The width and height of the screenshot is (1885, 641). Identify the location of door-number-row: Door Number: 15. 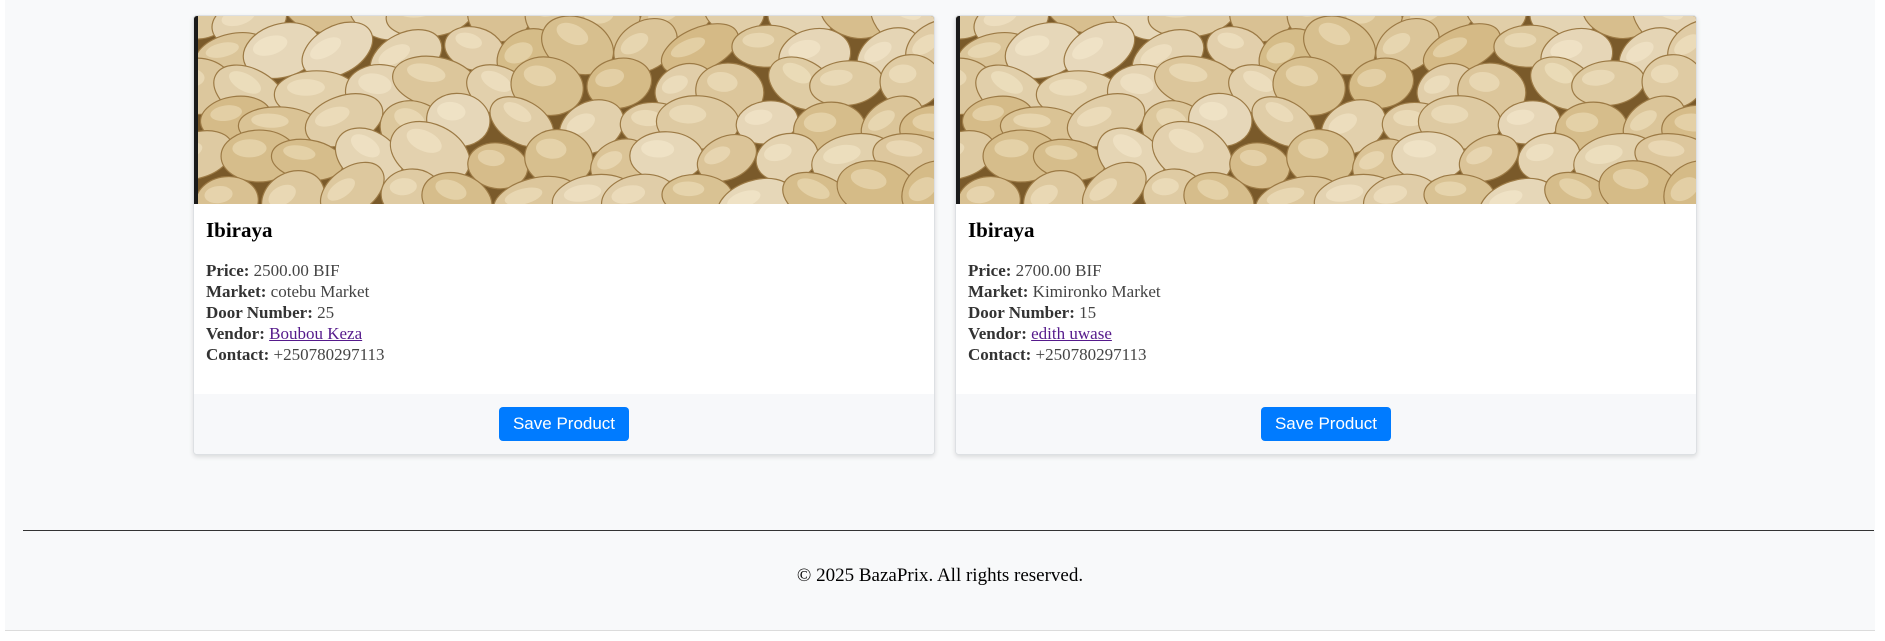
(1326, 312).